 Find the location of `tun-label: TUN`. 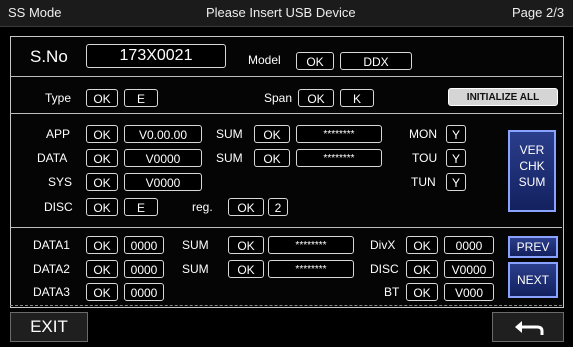

tun-label: TUN is located at coordinates (423, 182).